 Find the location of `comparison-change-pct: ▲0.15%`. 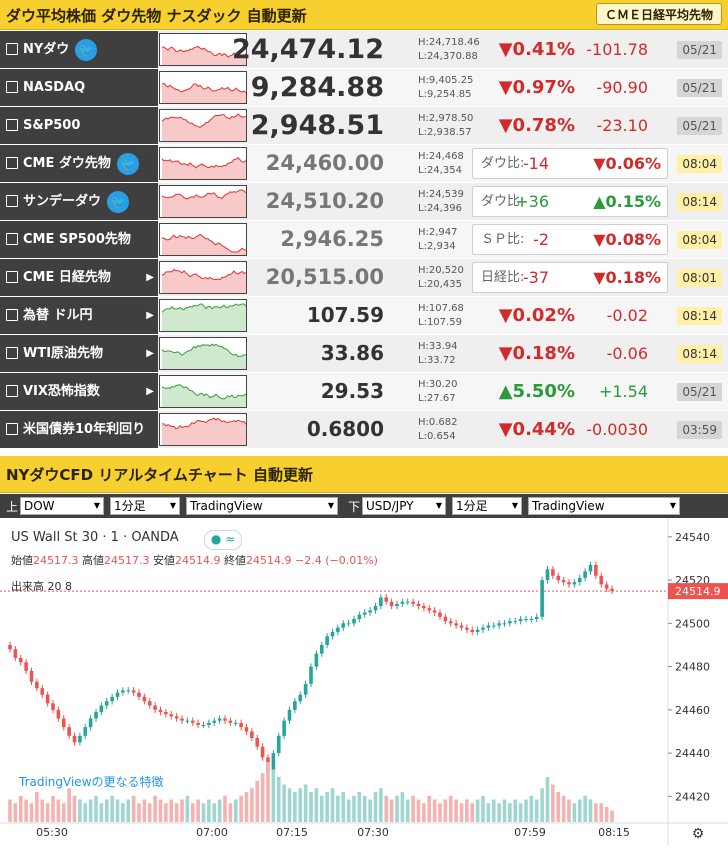

comparison-change-pct: ▲0.15% is located at coordinates (627, 201).